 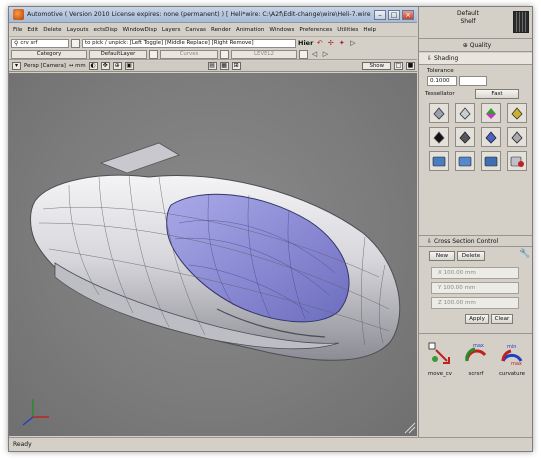 What do you see at coordinates (439, 113) in the screenshot?
I see `shade-toggle-chrome-icon` at bounding box center [439, 113].